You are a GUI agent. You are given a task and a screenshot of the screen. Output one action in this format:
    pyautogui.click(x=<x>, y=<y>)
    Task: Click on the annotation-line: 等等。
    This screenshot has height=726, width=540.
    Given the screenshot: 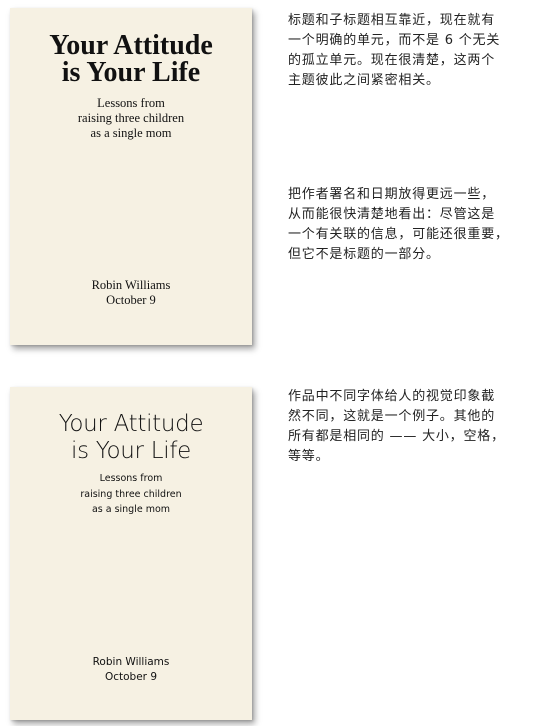 What is the action you would take?
    pyautogui.click(x=309, y=456)
    